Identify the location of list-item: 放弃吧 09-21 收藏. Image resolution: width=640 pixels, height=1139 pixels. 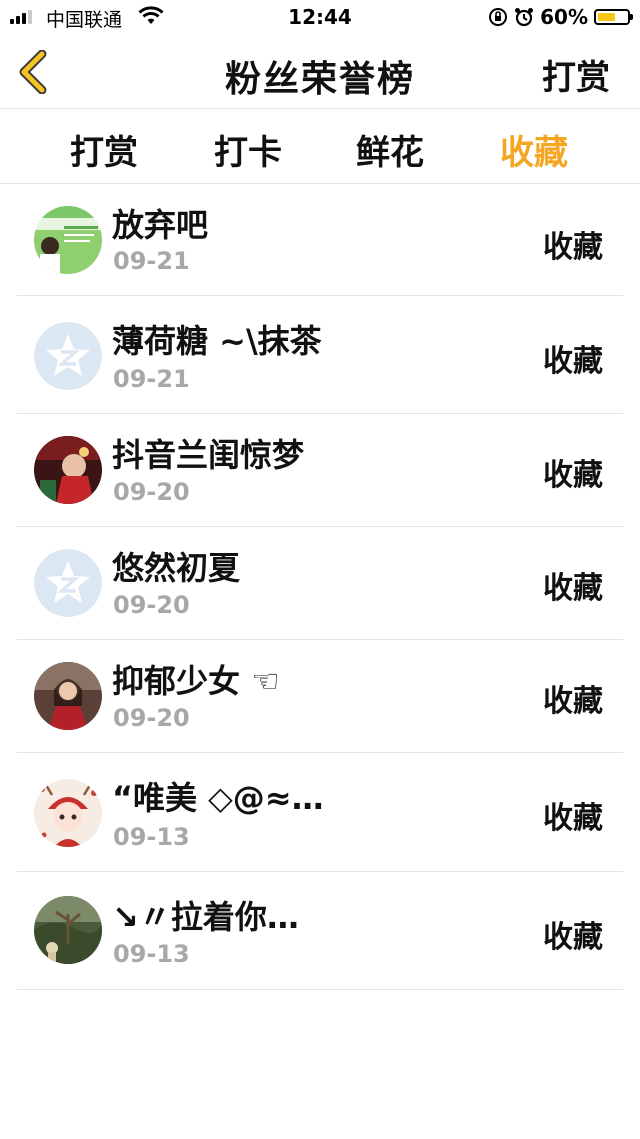
(320, 240).